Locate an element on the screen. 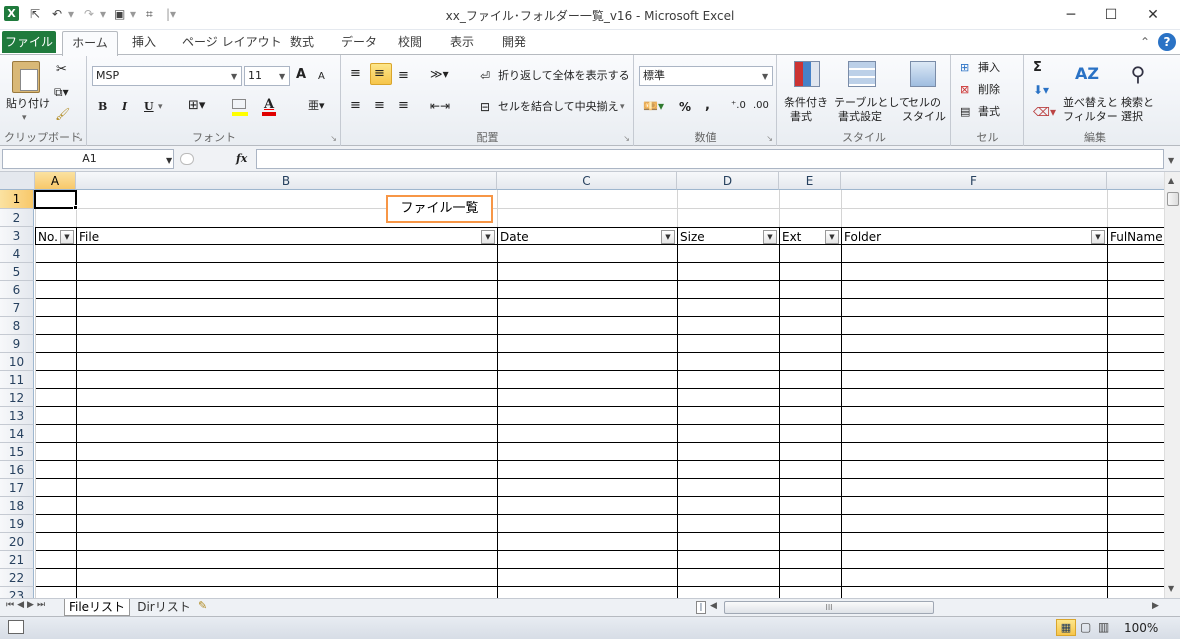  name-box: A1 is located at coordinates (88, 159).